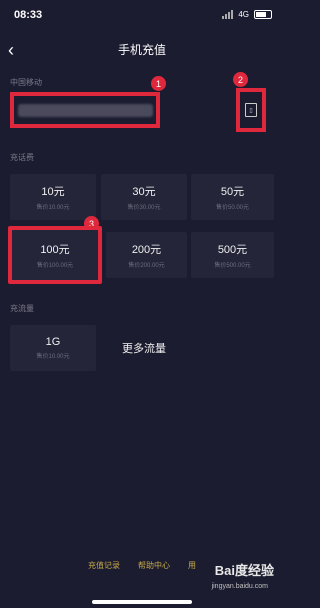 The width and height of the screenshot is (320, 608). I want to click on recharge-price: 售价50.00元, so click(232, 208).